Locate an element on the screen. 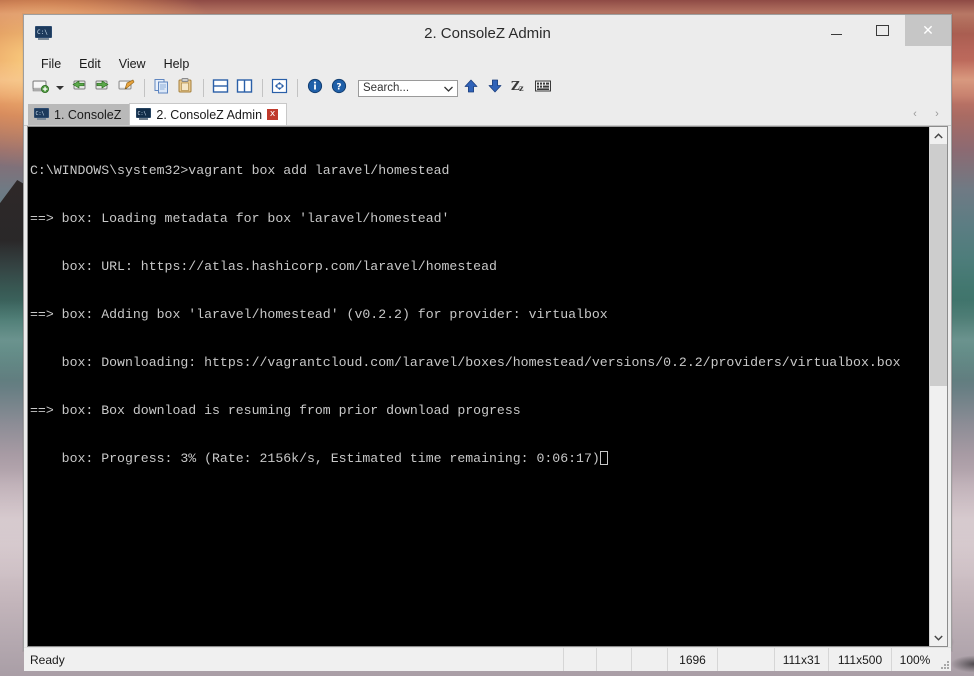 The height and width of the screenshot is (682, 974). svg-text: z is located at coordinates (521, 88).